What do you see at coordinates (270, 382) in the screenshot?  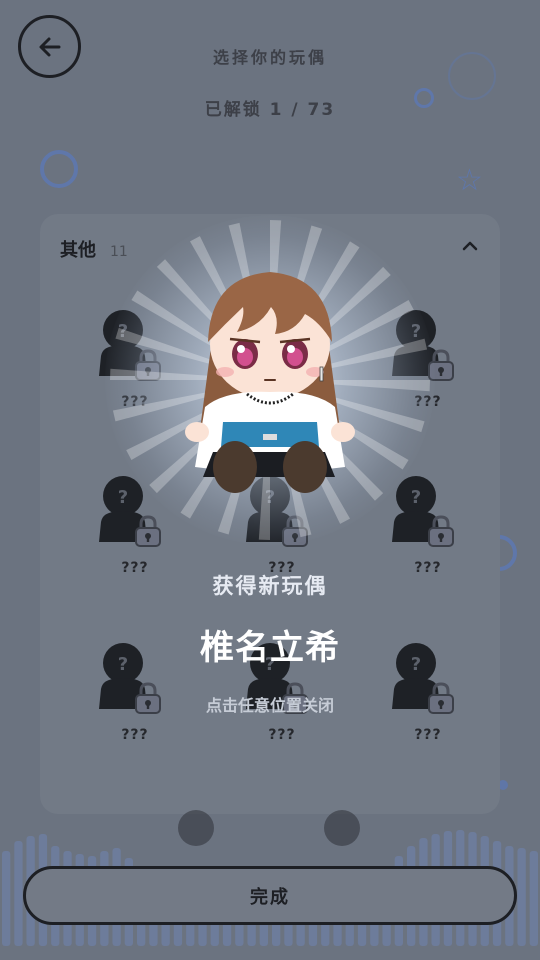 I see `doll-illustration` at bounding box center [270, 382].